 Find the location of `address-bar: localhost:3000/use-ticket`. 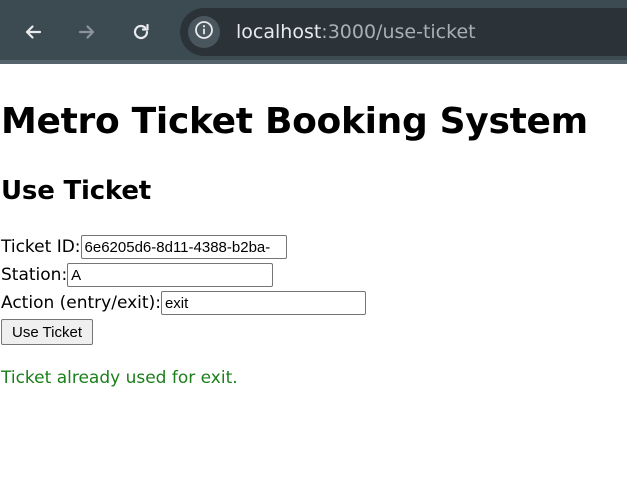

address-bar: localhost:3000/use-ticket is located at coordinates (403, 32).